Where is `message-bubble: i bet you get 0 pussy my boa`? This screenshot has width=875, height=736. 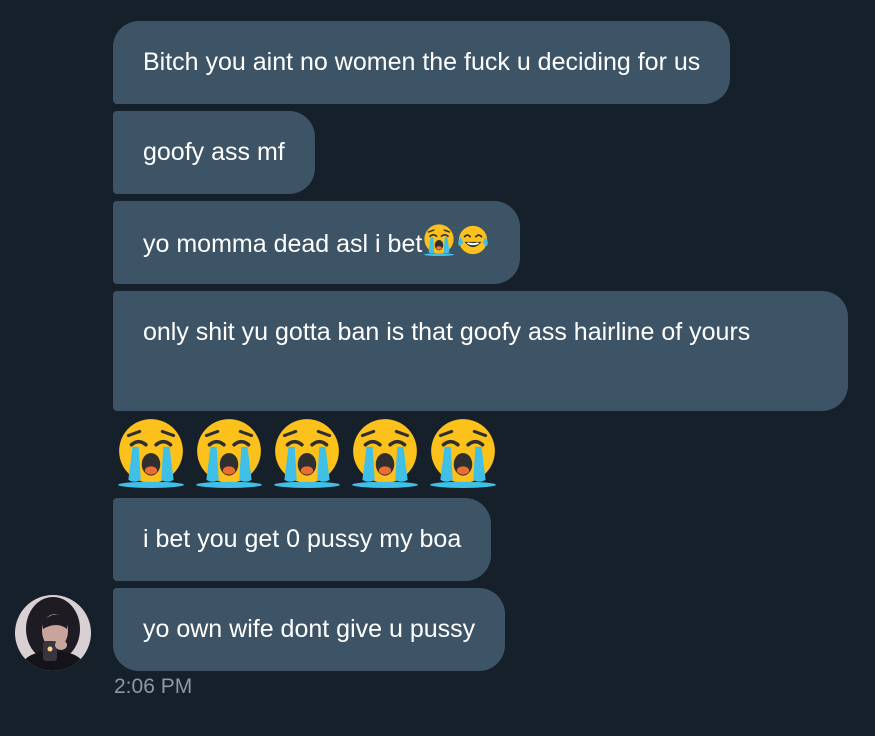 message-bubble: i bet you get 0 pussy my boa is located at coordinates (302, 539).